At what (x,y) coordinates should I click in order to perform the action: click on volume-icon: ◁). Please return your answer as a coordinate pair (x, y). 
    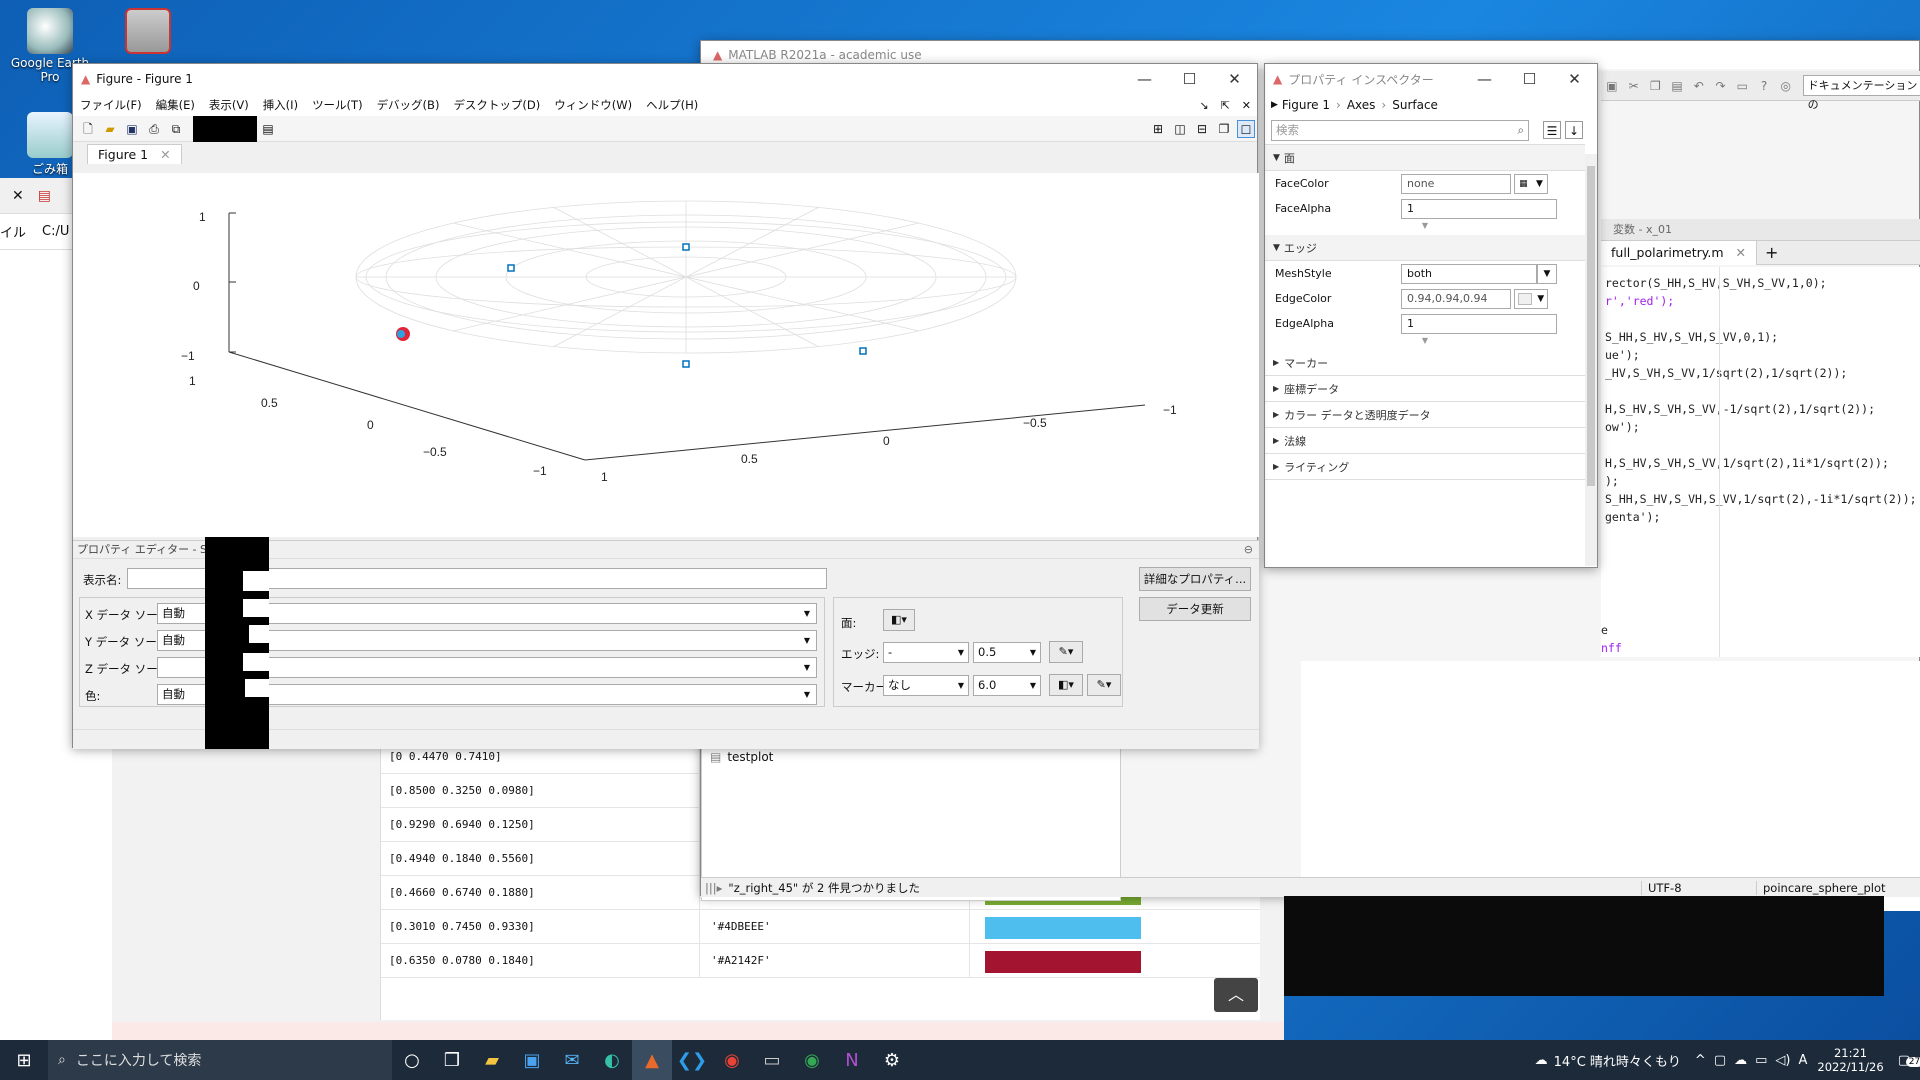
    Looking at the image, I should click on (1782, 1060).